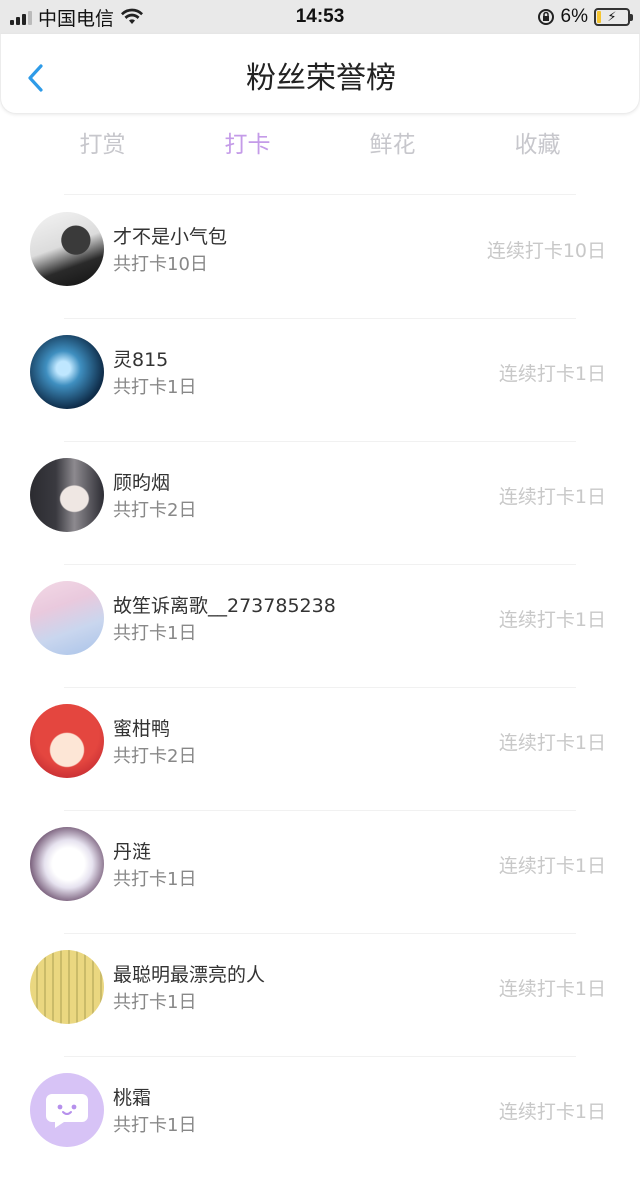 The width and height of the screenshot is (640, 1180). What do you see at coordinates (247, 148) in the screenshot?
I see `tab-checkin: 打卡` at bounding box center [247, 148].